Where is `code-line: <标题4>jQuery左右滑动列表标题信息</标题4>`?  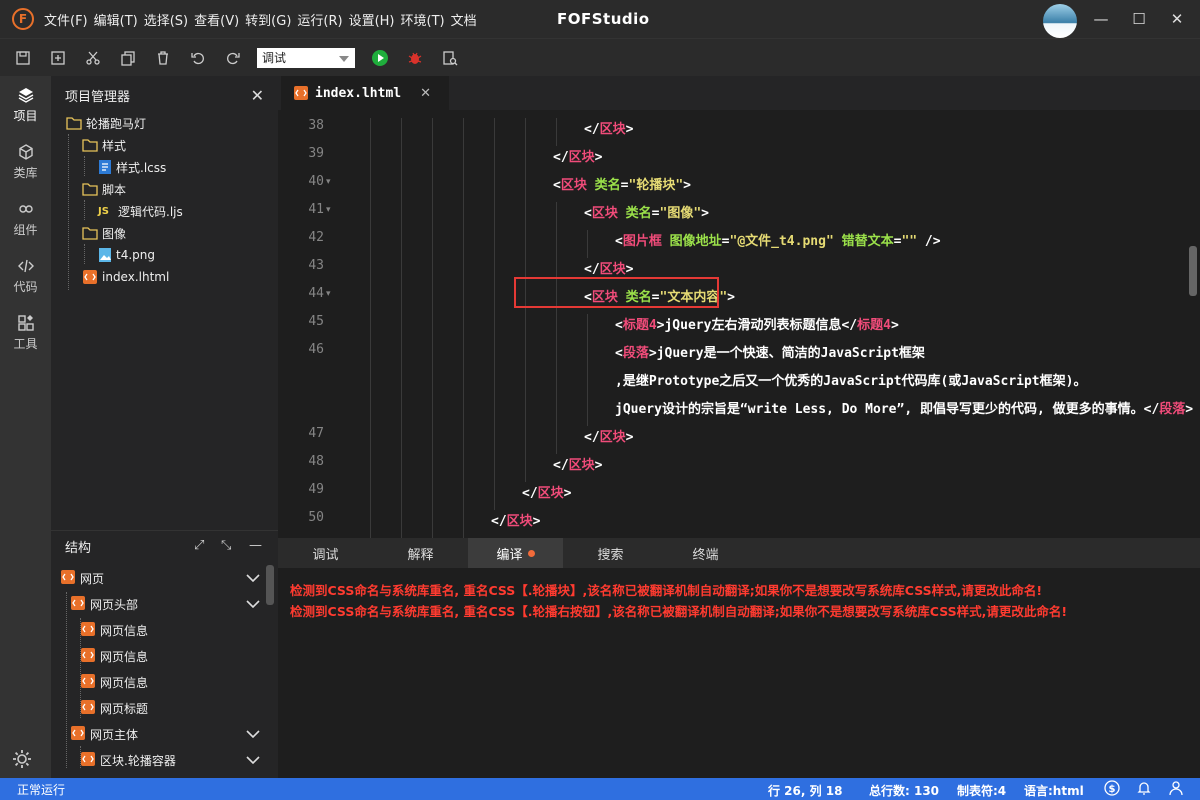 code-line: <标题4>jQuery左右滑动列表标题信息</标题4> is located at coordinates (757, 323).